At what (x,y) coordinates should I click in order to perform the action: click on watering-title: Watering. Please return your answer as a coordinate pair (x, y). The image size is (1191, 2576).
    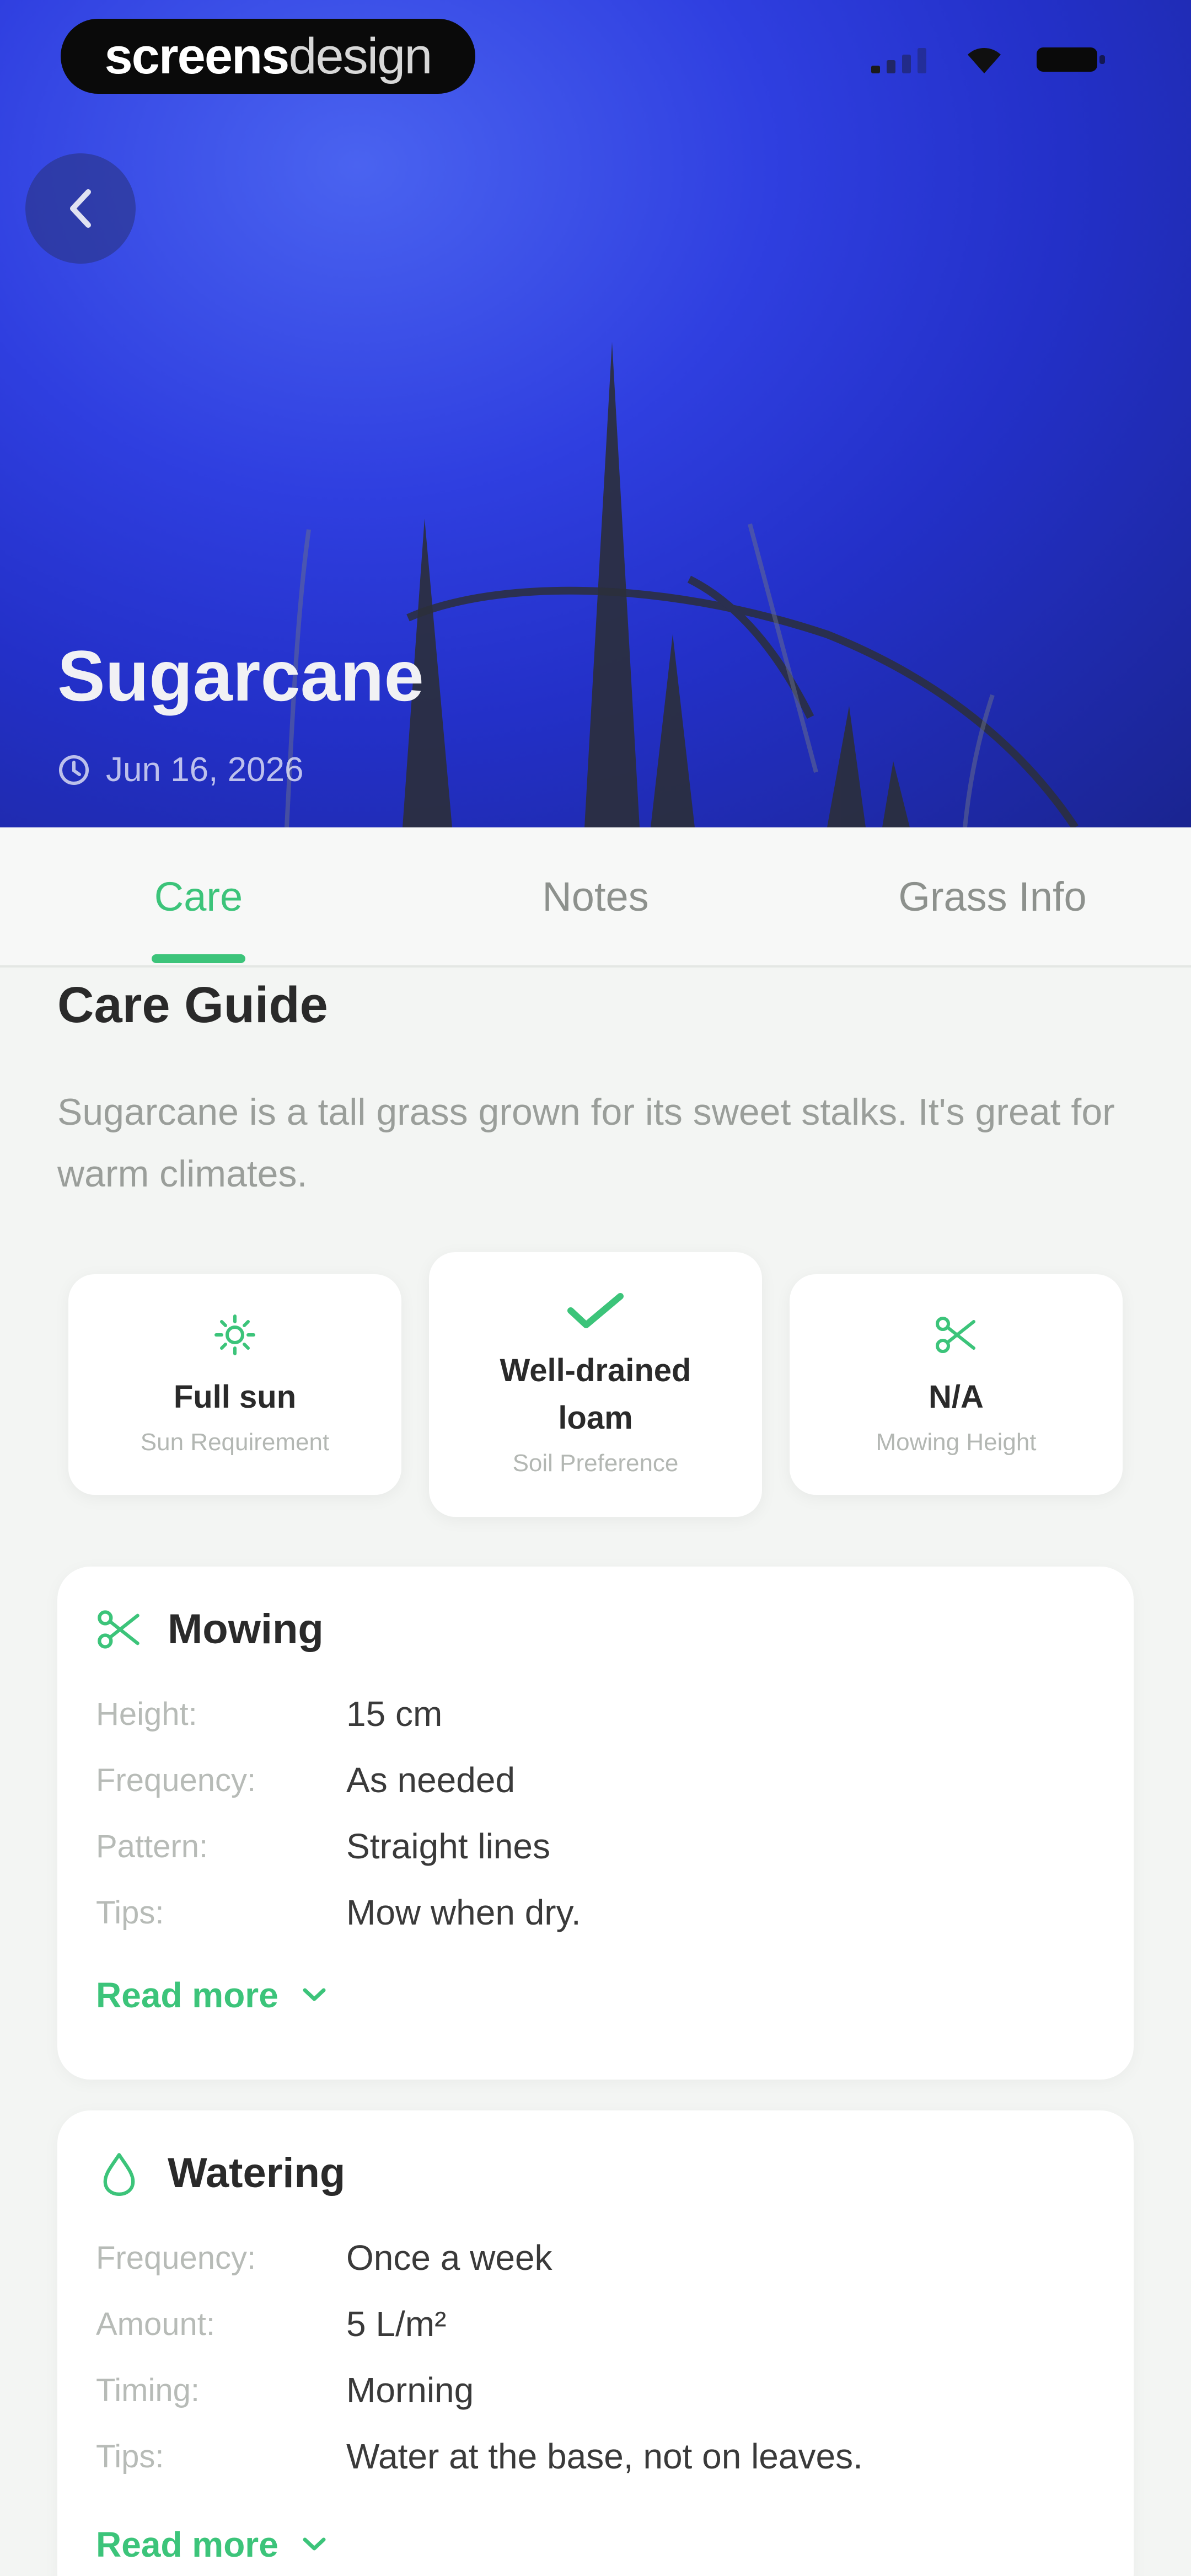
    Looking at the image, I should click on (257, 2173).